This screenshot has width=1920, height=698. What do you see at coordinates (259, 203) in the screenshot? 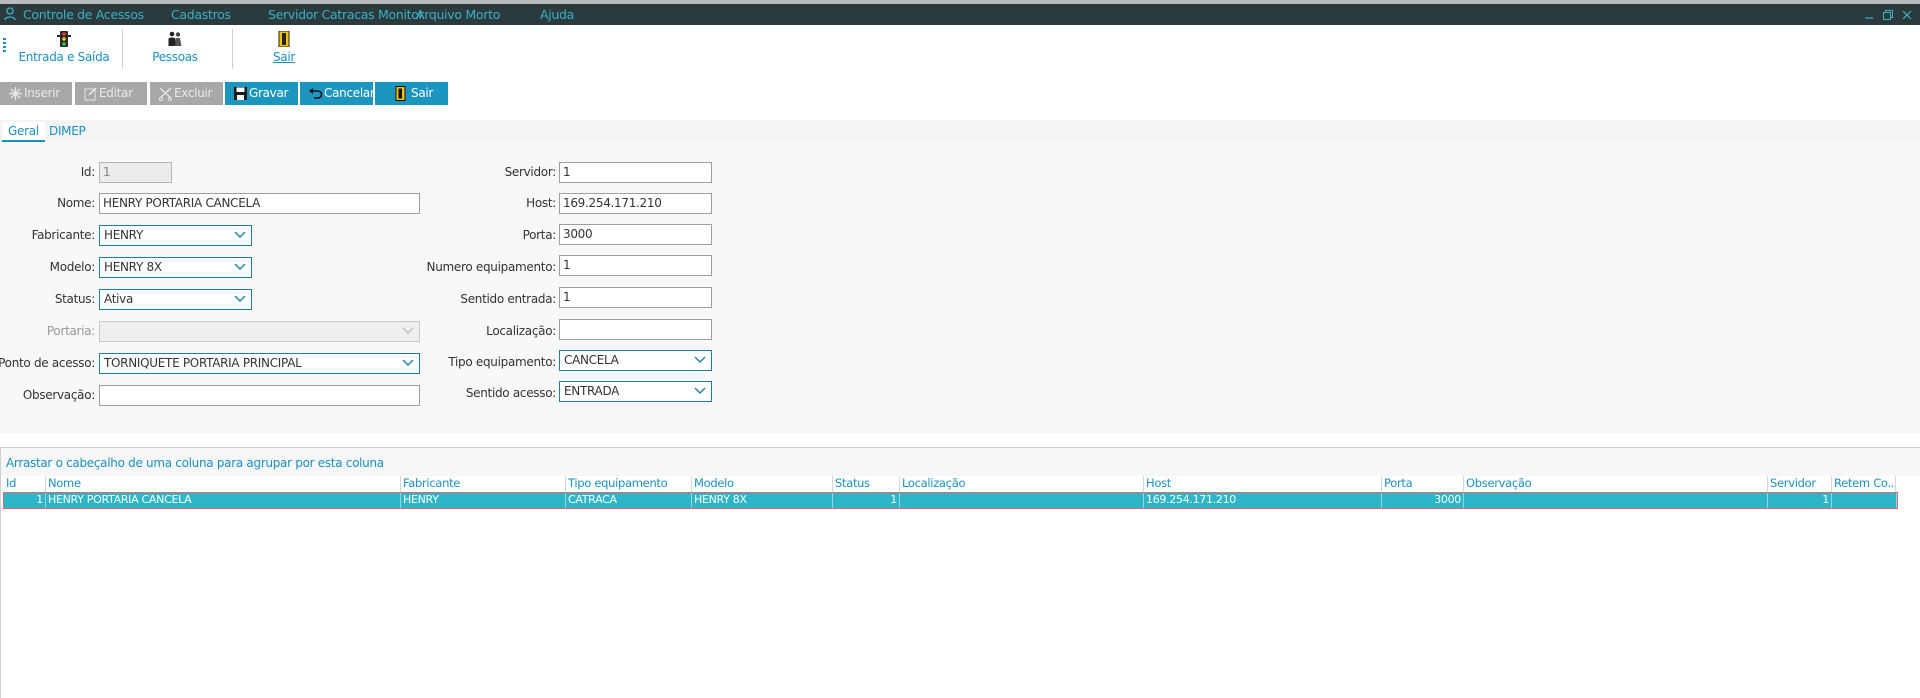
I see `nome-field: HENRY PORTARIA CANCELA` at bounding box center [259, 203].